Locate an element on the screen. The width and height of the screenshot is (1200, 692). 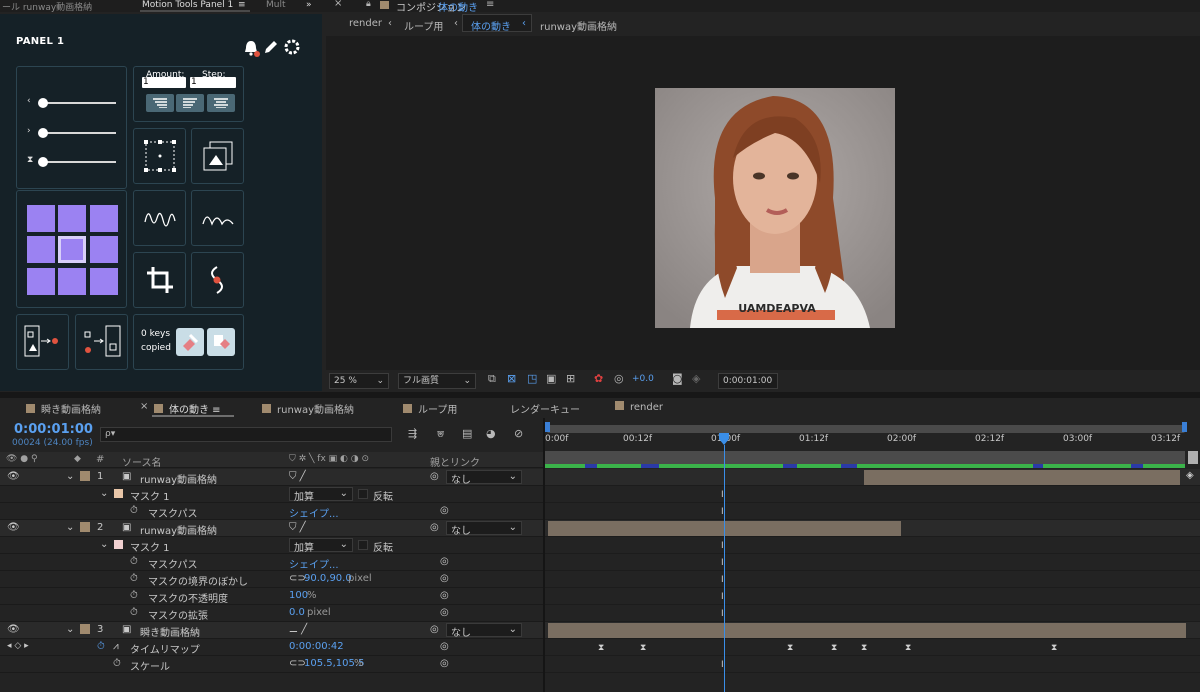
bell-icon is located at coordinates (252, 48).